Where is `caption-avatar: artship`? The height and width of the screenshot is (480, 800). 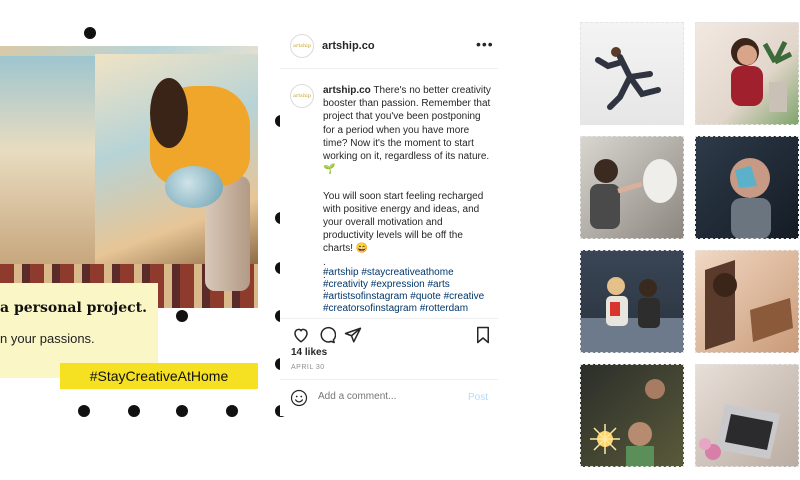 caption-avatar: artship is located at coordinates (302, 96).